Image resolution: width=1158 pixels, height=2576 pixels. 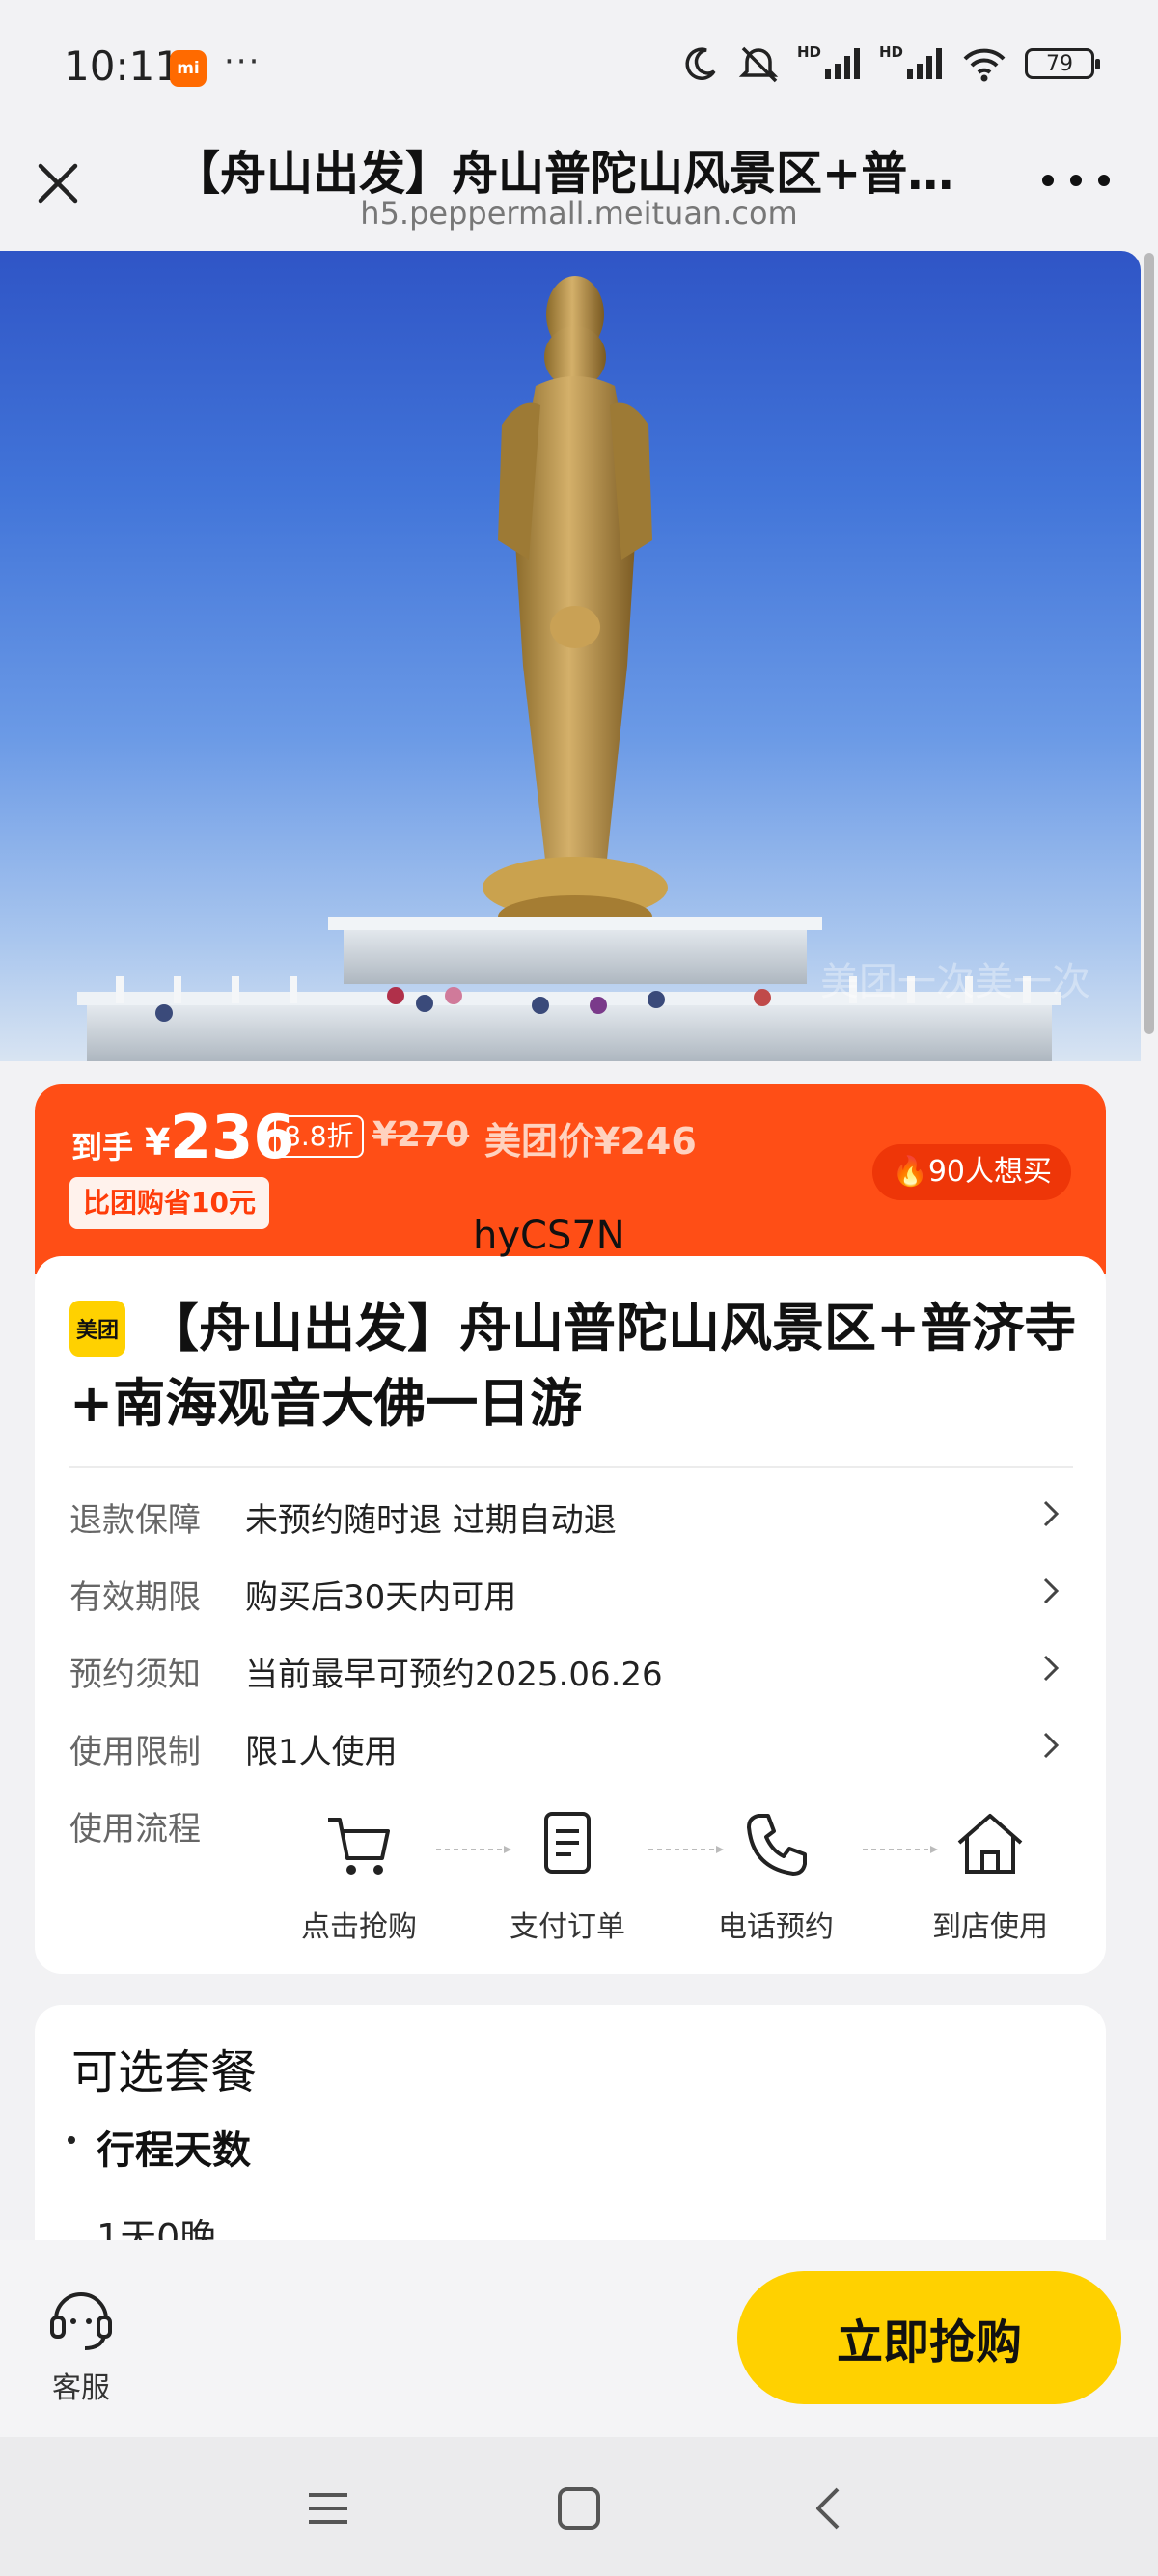 What do you see at coordinates (929, 2337) in the screenshot?
I see `buy-now-button: 立即抢购` at bounding box center [929, 2337].